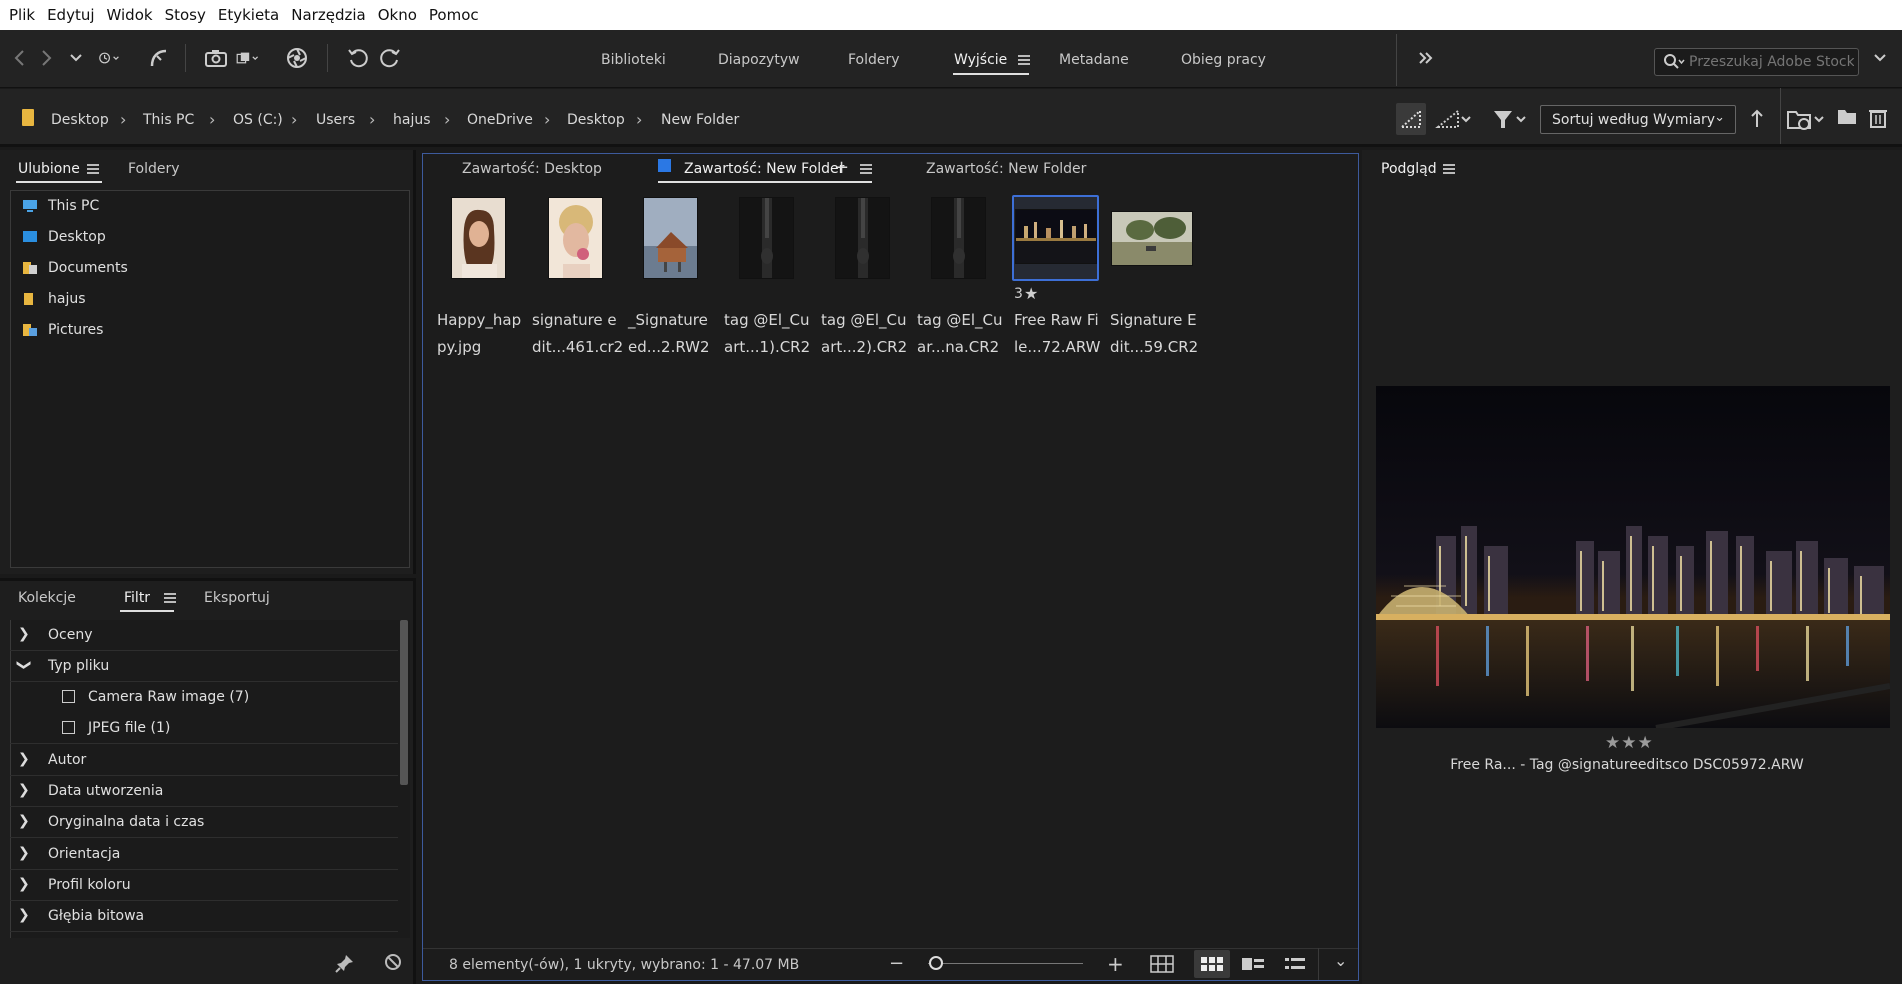  I want to click on favorite-pictures: Pictures, so click(75, 330).